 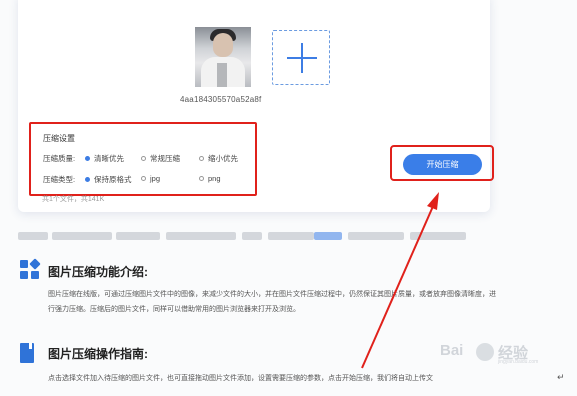 What do you see at coordinates (223, 45) in the screenshot?
I see `thumbnail-face` at bounding box center [223, 45].